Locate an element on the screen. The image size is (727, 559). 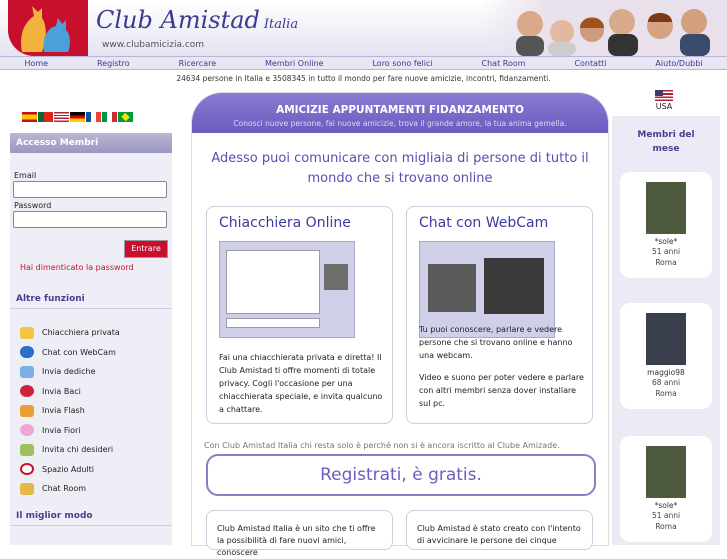
nav-home: Home is located at coordinates (36, 63).